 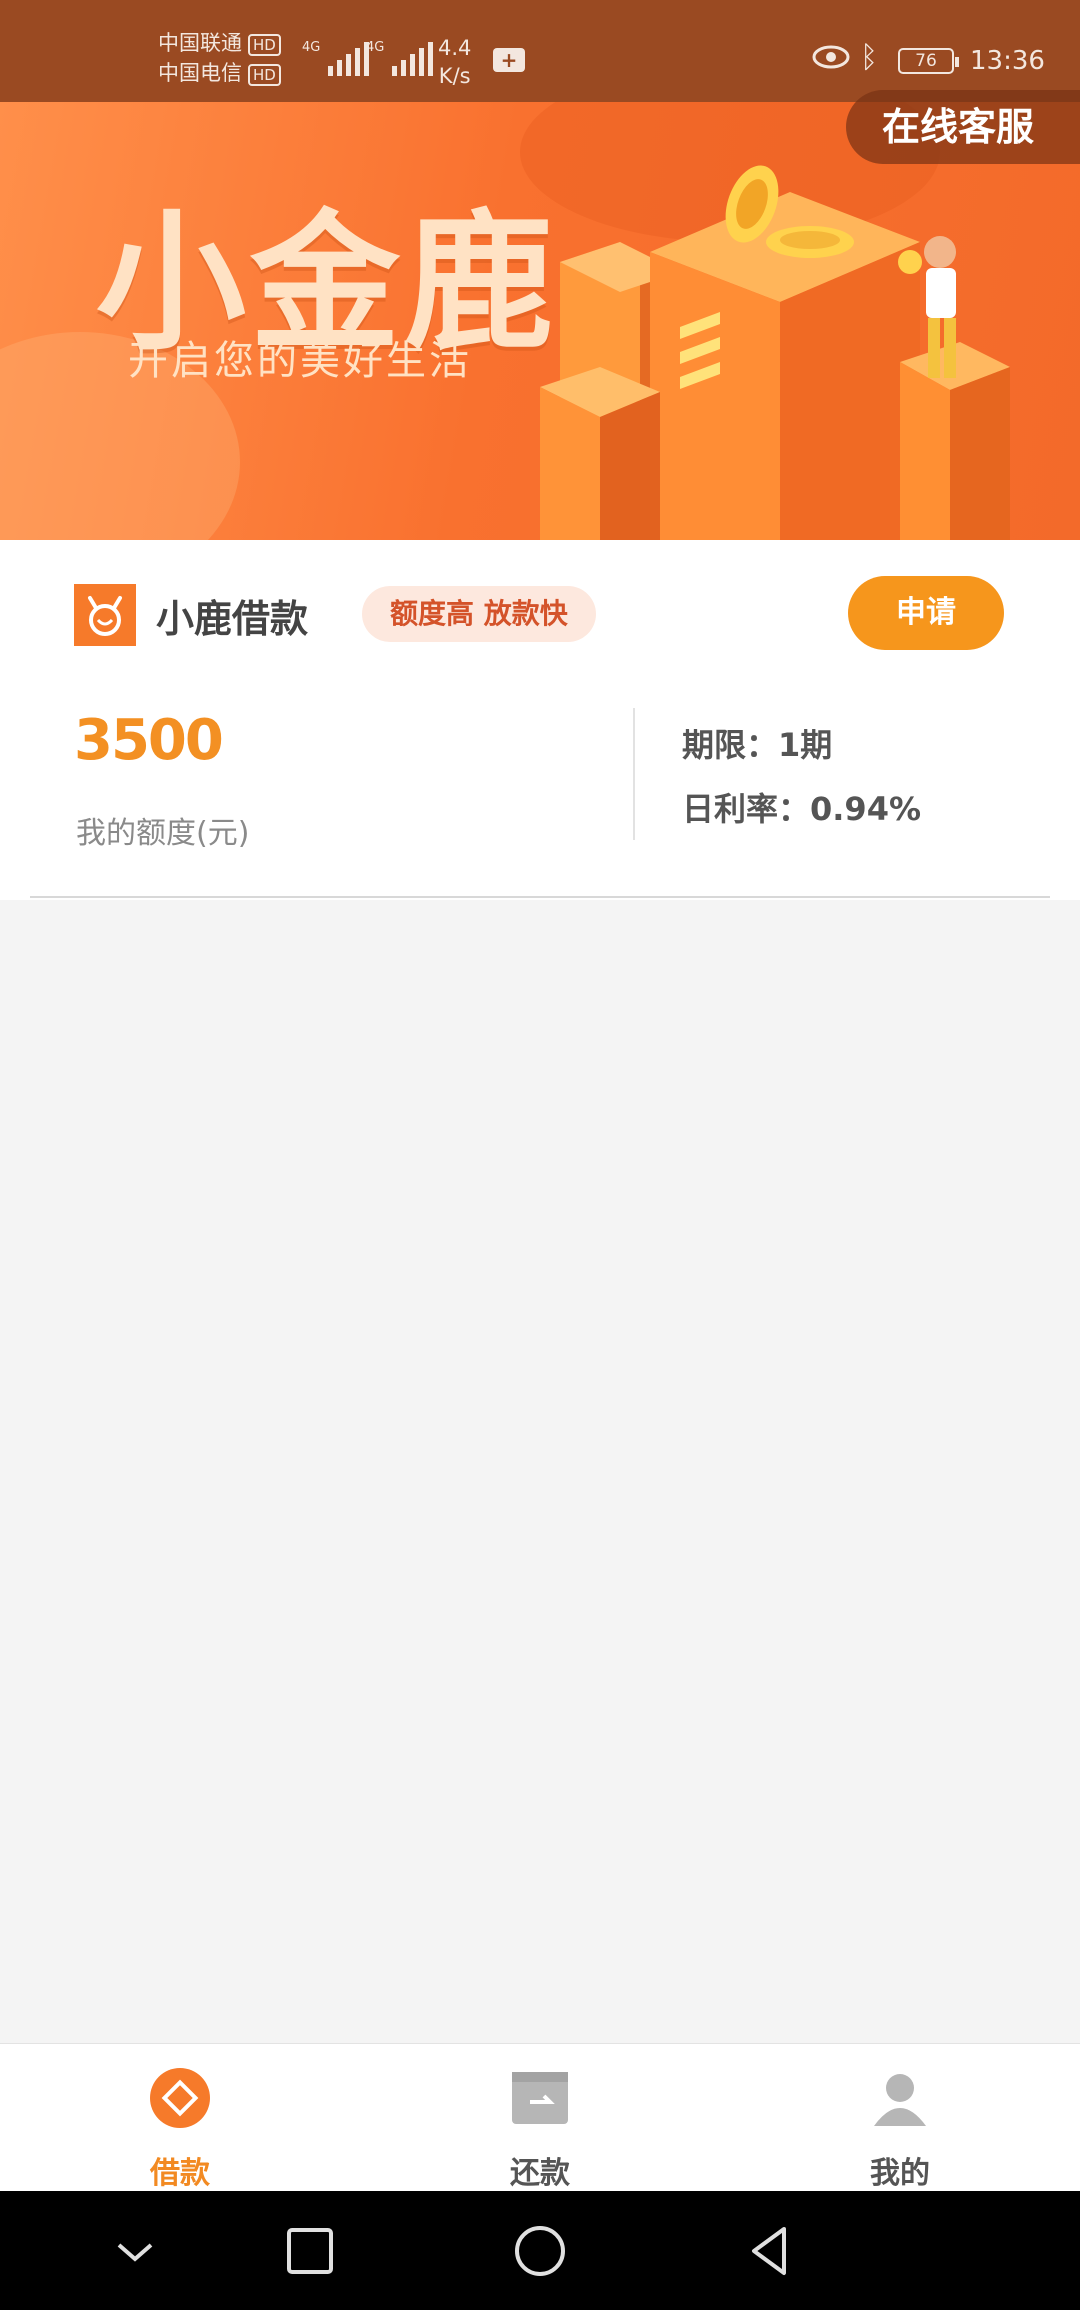 What do you see at coordinates (757, 745) in the screenshot?
I see `loan-term: 期限：1期` at bounding box center [757, 745].